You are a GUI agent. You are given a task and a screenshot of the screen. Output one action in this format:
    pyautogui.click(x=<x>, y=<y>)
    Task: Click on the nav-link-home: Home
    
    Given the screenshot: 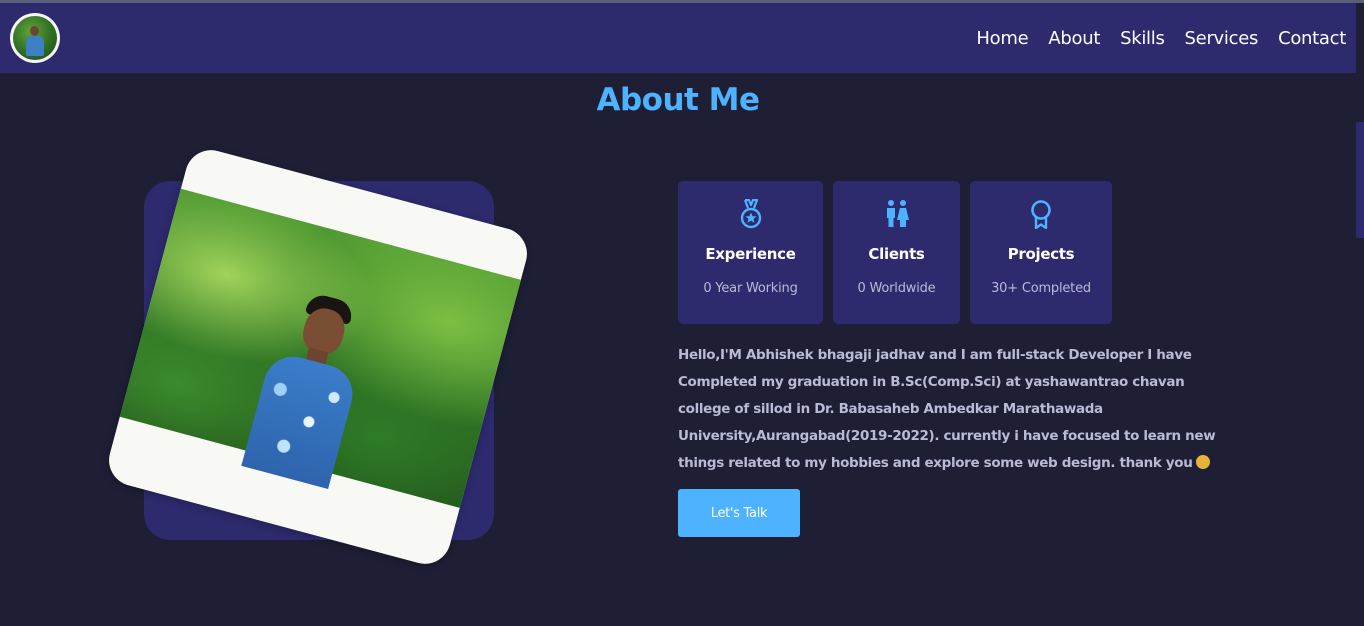 What is the action you would take?
    pyautogui.click(x=1002, y=38)
    